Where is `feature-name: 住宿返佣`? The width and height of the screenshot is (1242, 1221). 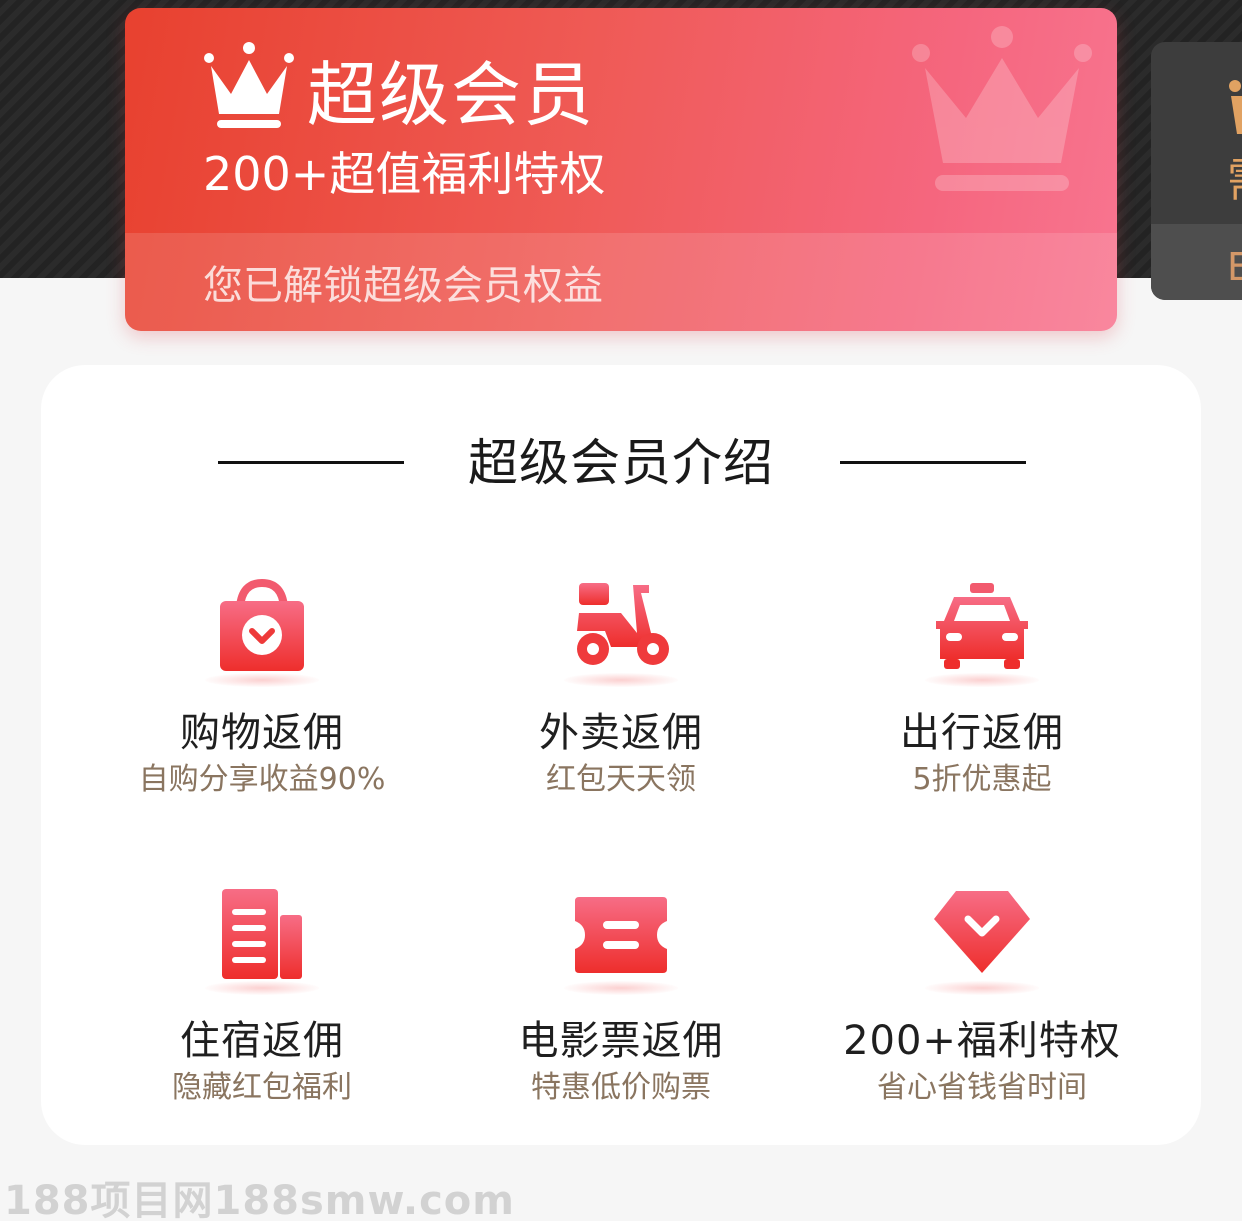
feature-name: 住宿返佣 is located at coordinates (262, 1041).